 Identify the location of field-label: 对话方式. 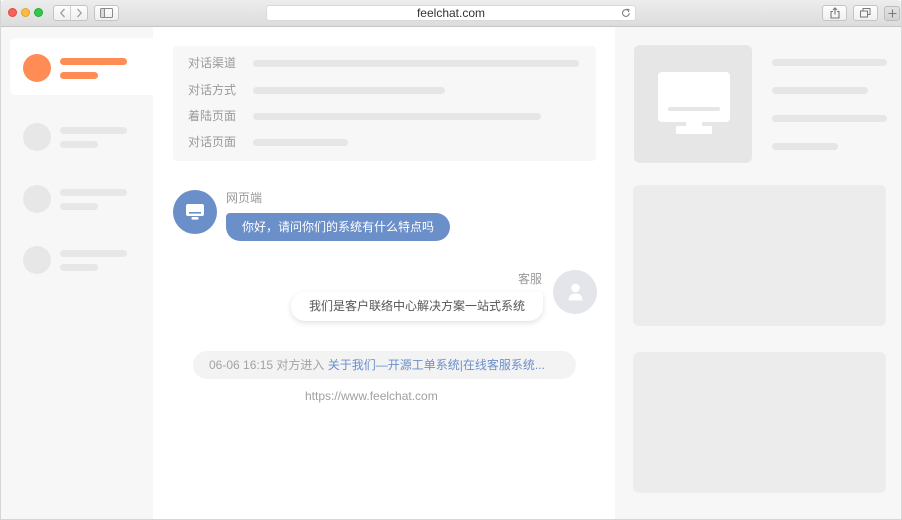
(212, 90).